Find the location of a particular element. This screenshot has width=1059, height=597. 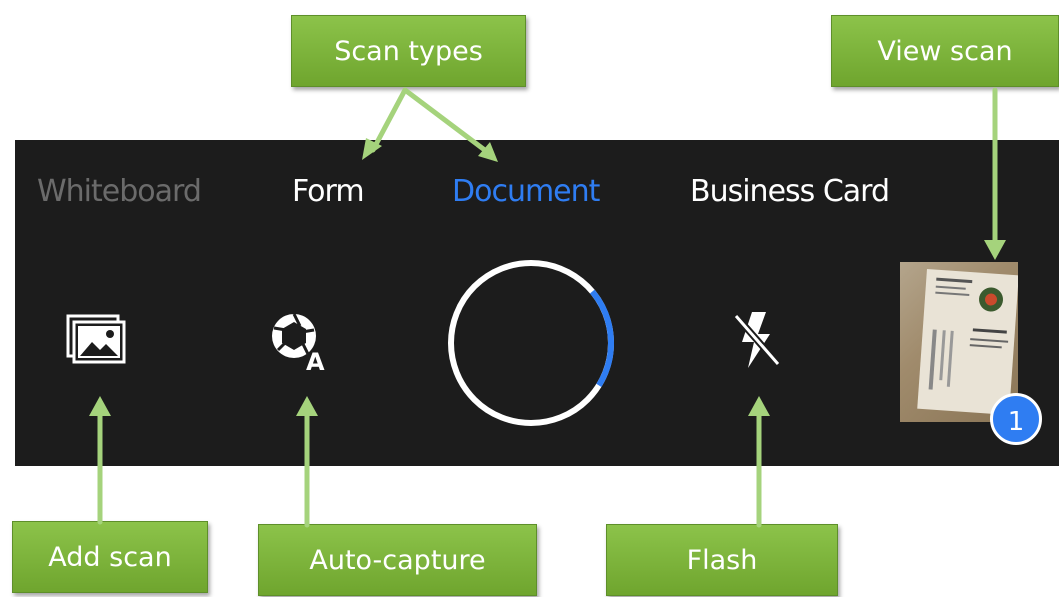

arrow-to-document is located at coordinates (447, 122).